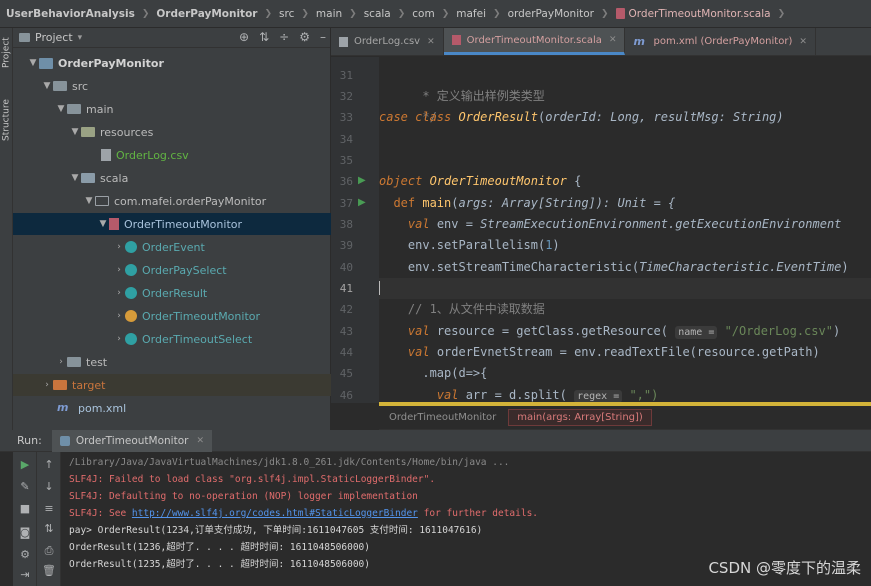 The image size is (871, 586). Describe the element at coordinates (25, 532) in the screenshot. I see `camera-icon: ◙` at that location.